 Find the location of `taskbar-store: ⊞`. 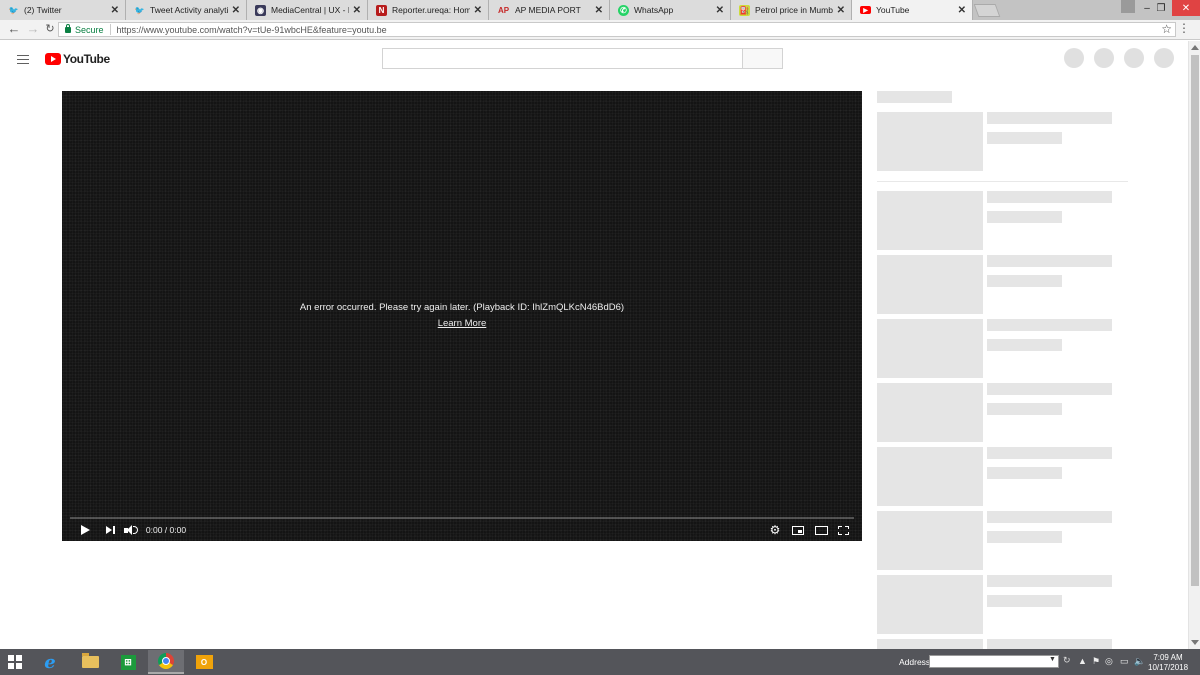

taskbar-store: ⊞ is located at coordinates (128, 662).